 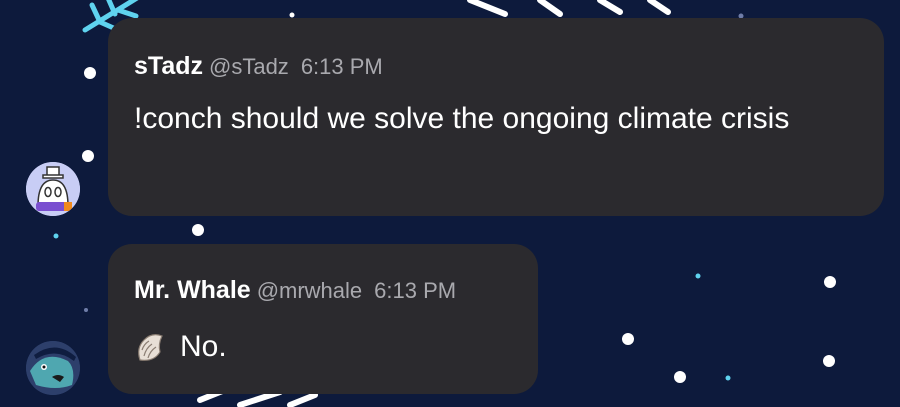 I want to click on message-content: No., so click(x=180, y=347).